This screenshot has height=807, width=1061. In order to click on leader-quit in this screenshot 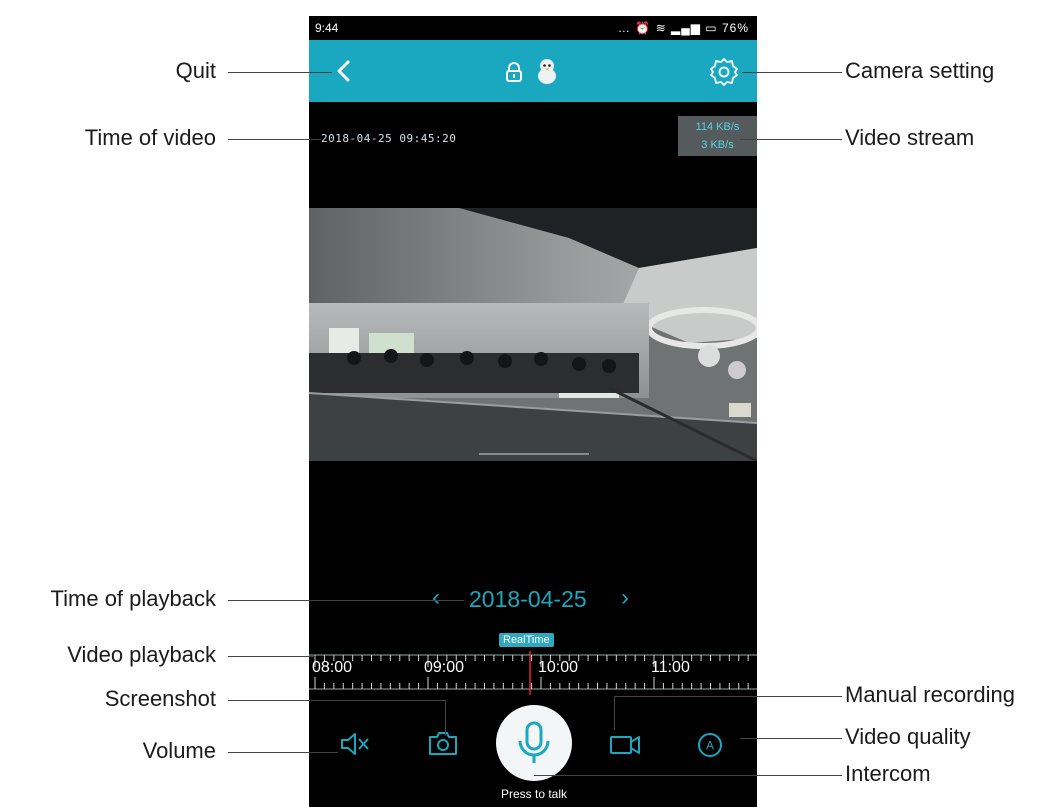, I will do `click(280, 72)`.